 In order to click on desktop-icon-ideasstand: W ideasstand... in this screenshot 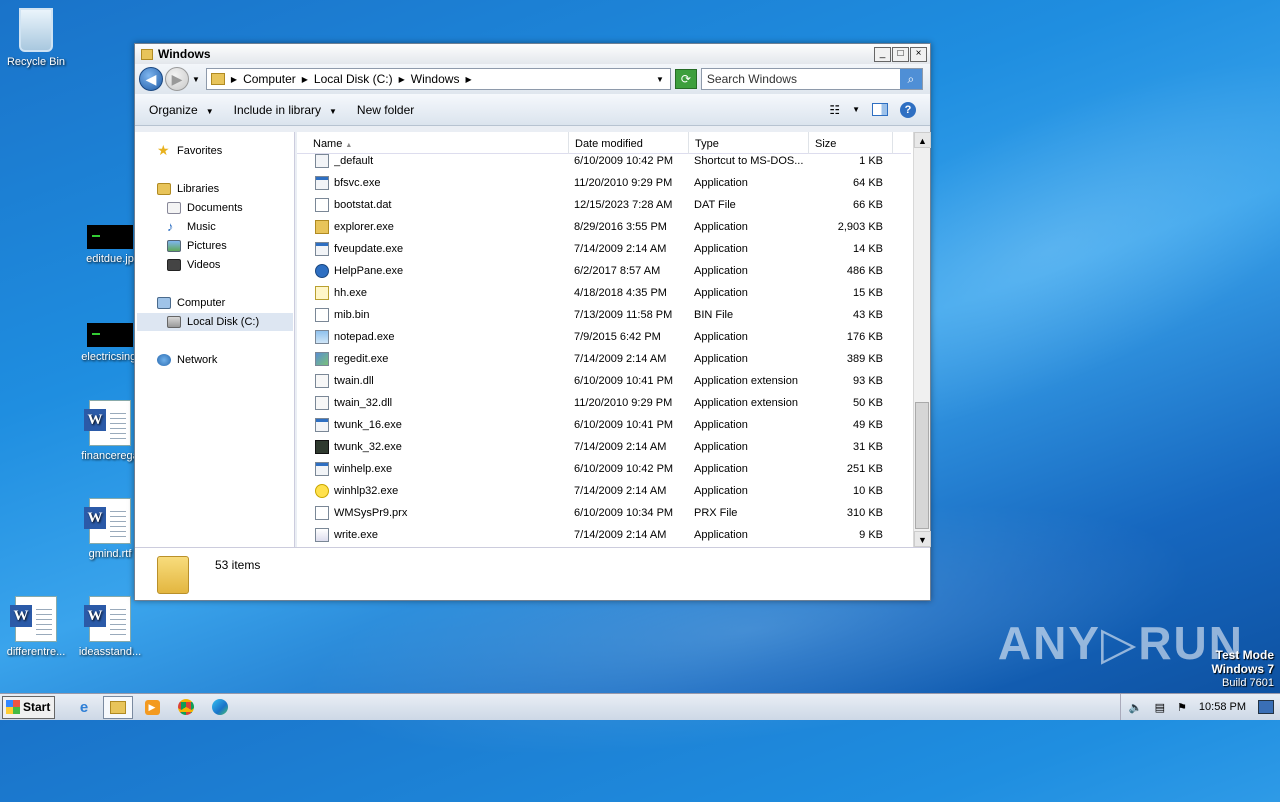, I will do `click(110, 627)`.